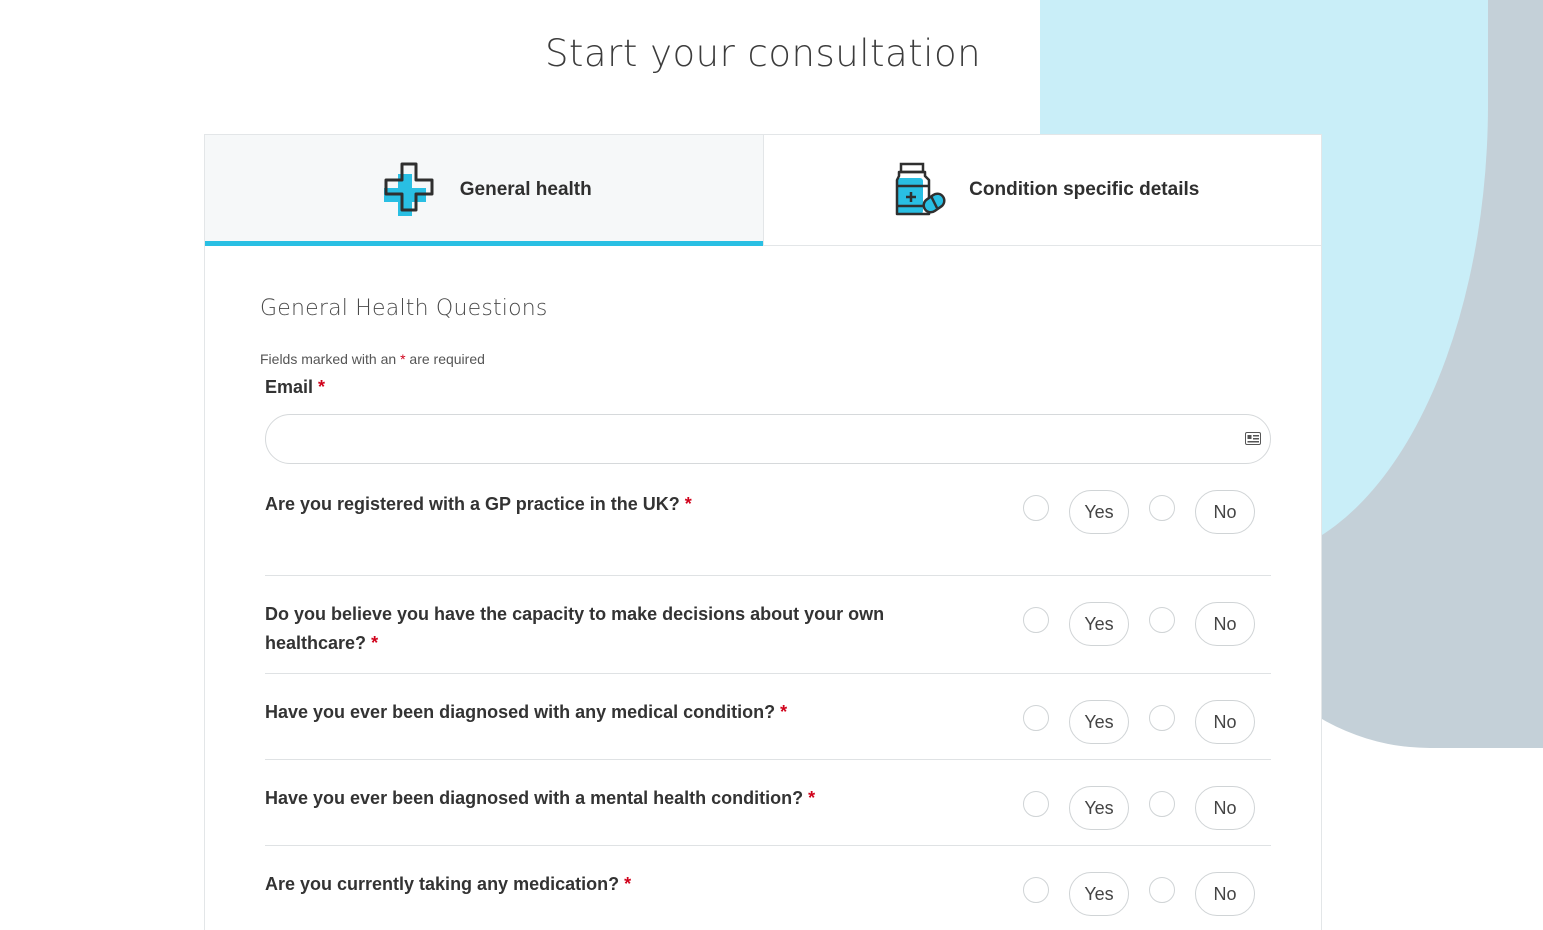 Image resolution: width=1543 pixels, height=930 pixels. What do you see at coordinates (1253, 438) in the screenshot?
I see `contact-card-icon` at bounding box center [1253, 438].